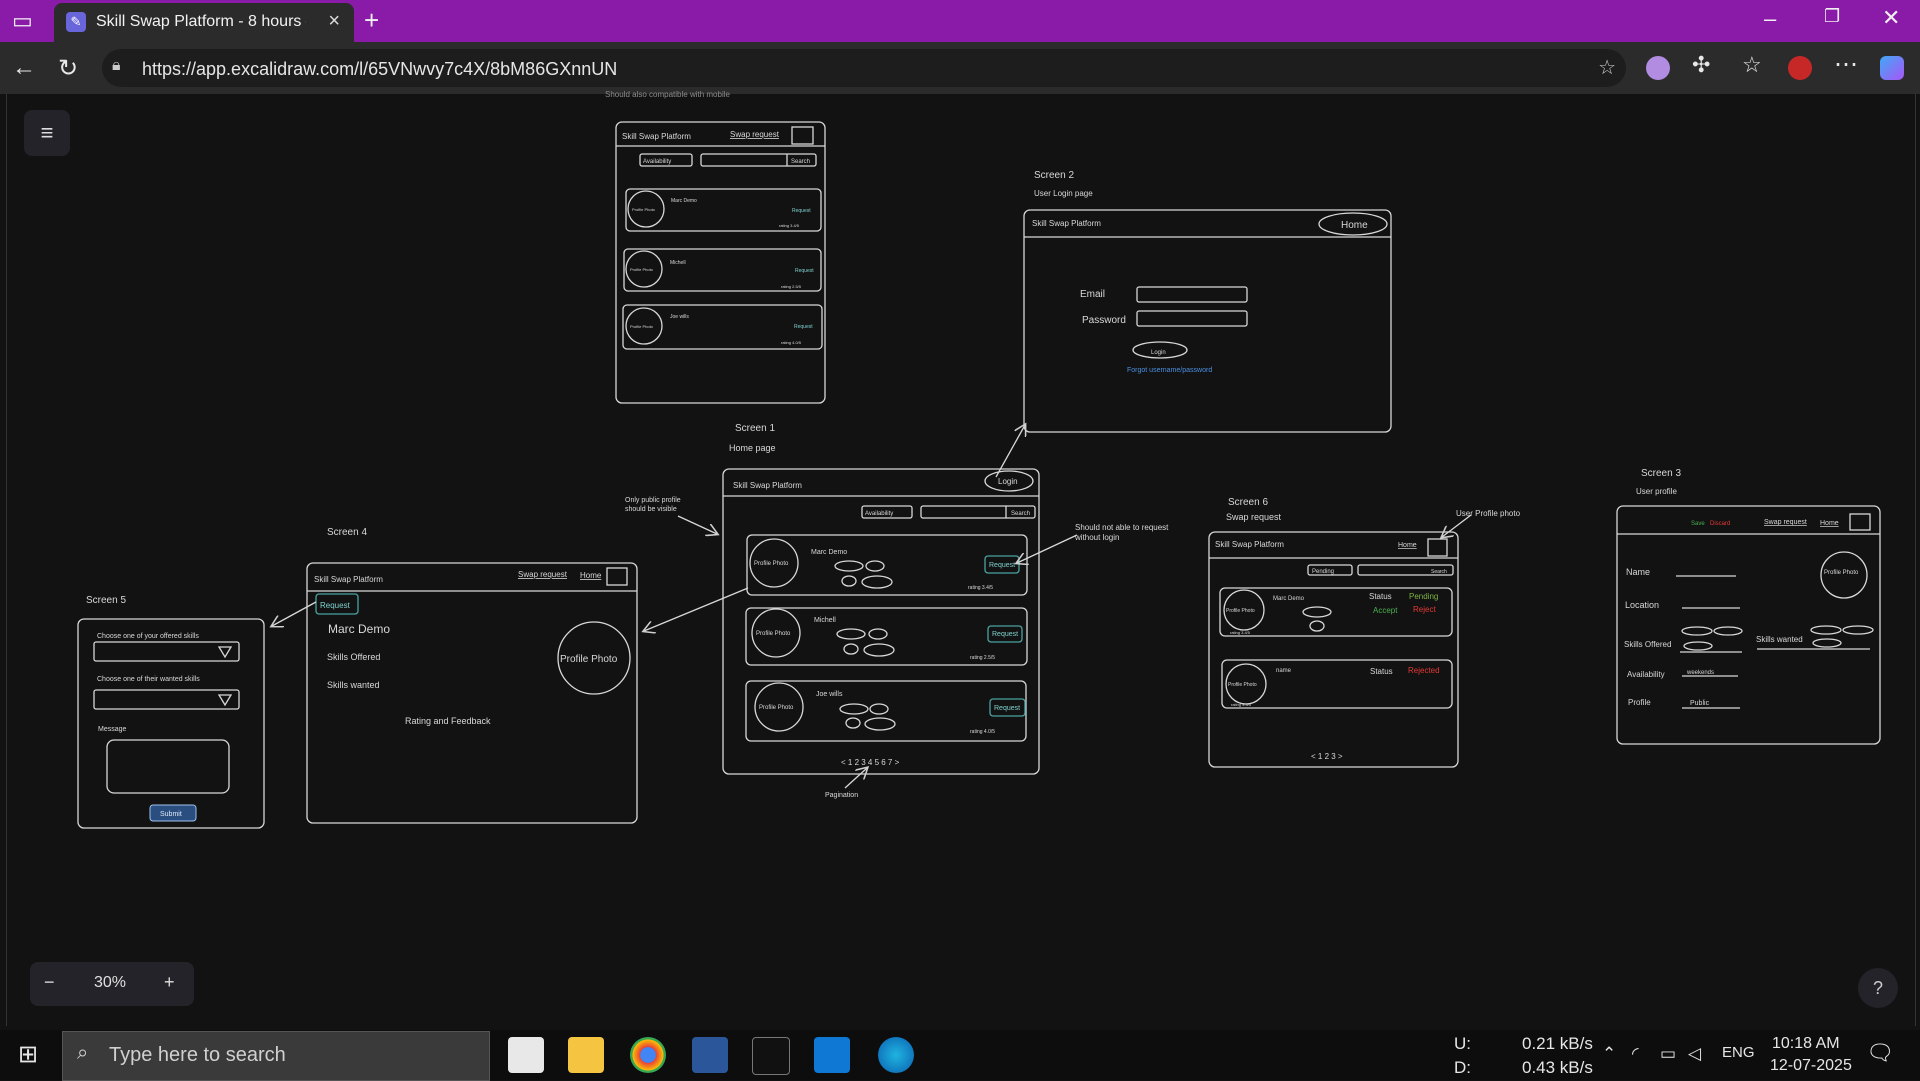  What do you see at coordinates (1424, 609) in the screenshot?
I see `s6-req1-reject: Reject` at bounding box center [1424, 609].